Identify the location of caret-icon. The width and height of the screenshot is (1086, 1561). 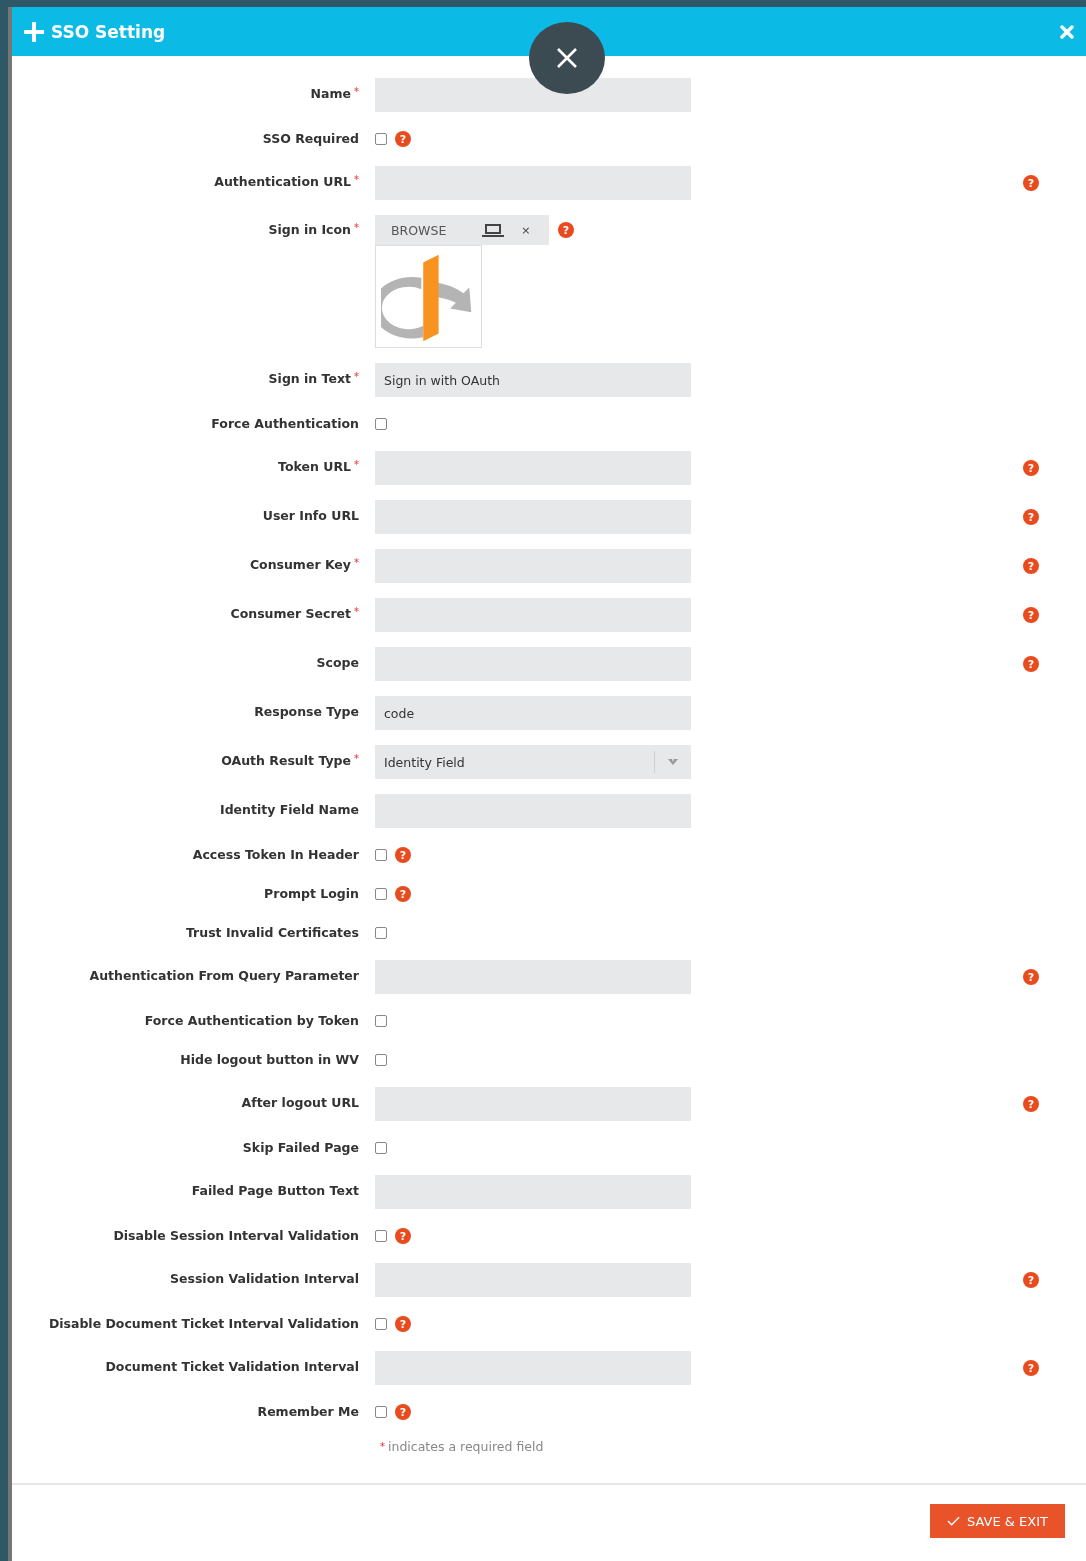
(673, 762).